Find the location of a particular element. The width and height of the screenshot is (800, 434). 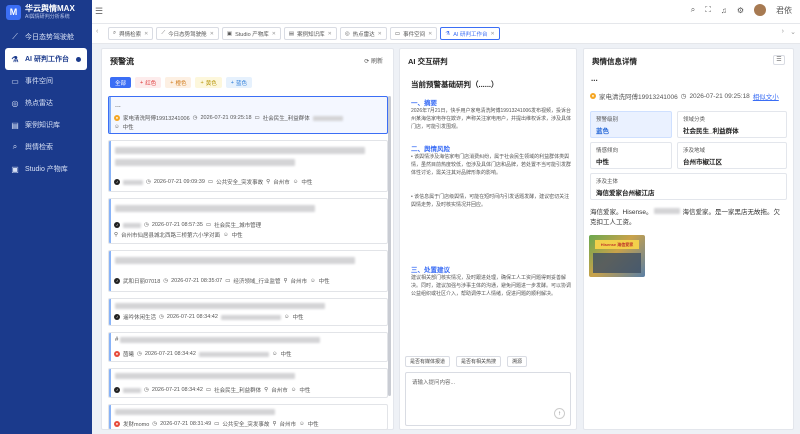

menu-toggle-icon: ☰ is located at coordinates (99, 11).